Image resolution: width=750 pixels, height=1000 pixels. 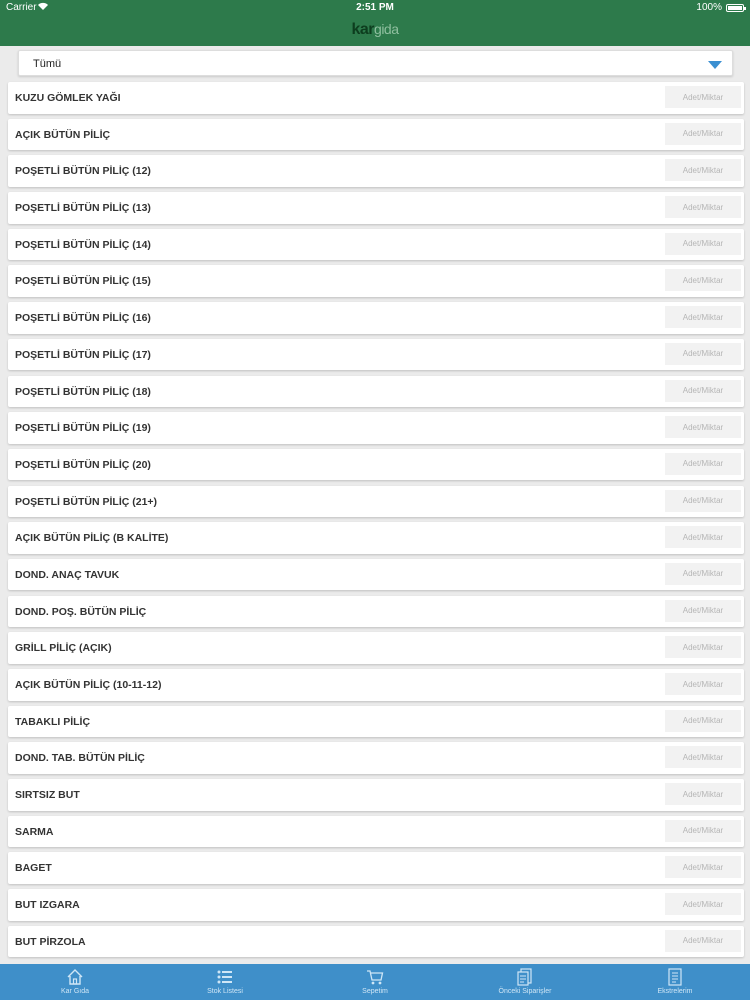 I want to click on product-name: POŞETLİ BÜTÜN PİLİÇ (19), so click(x=83, y=428).